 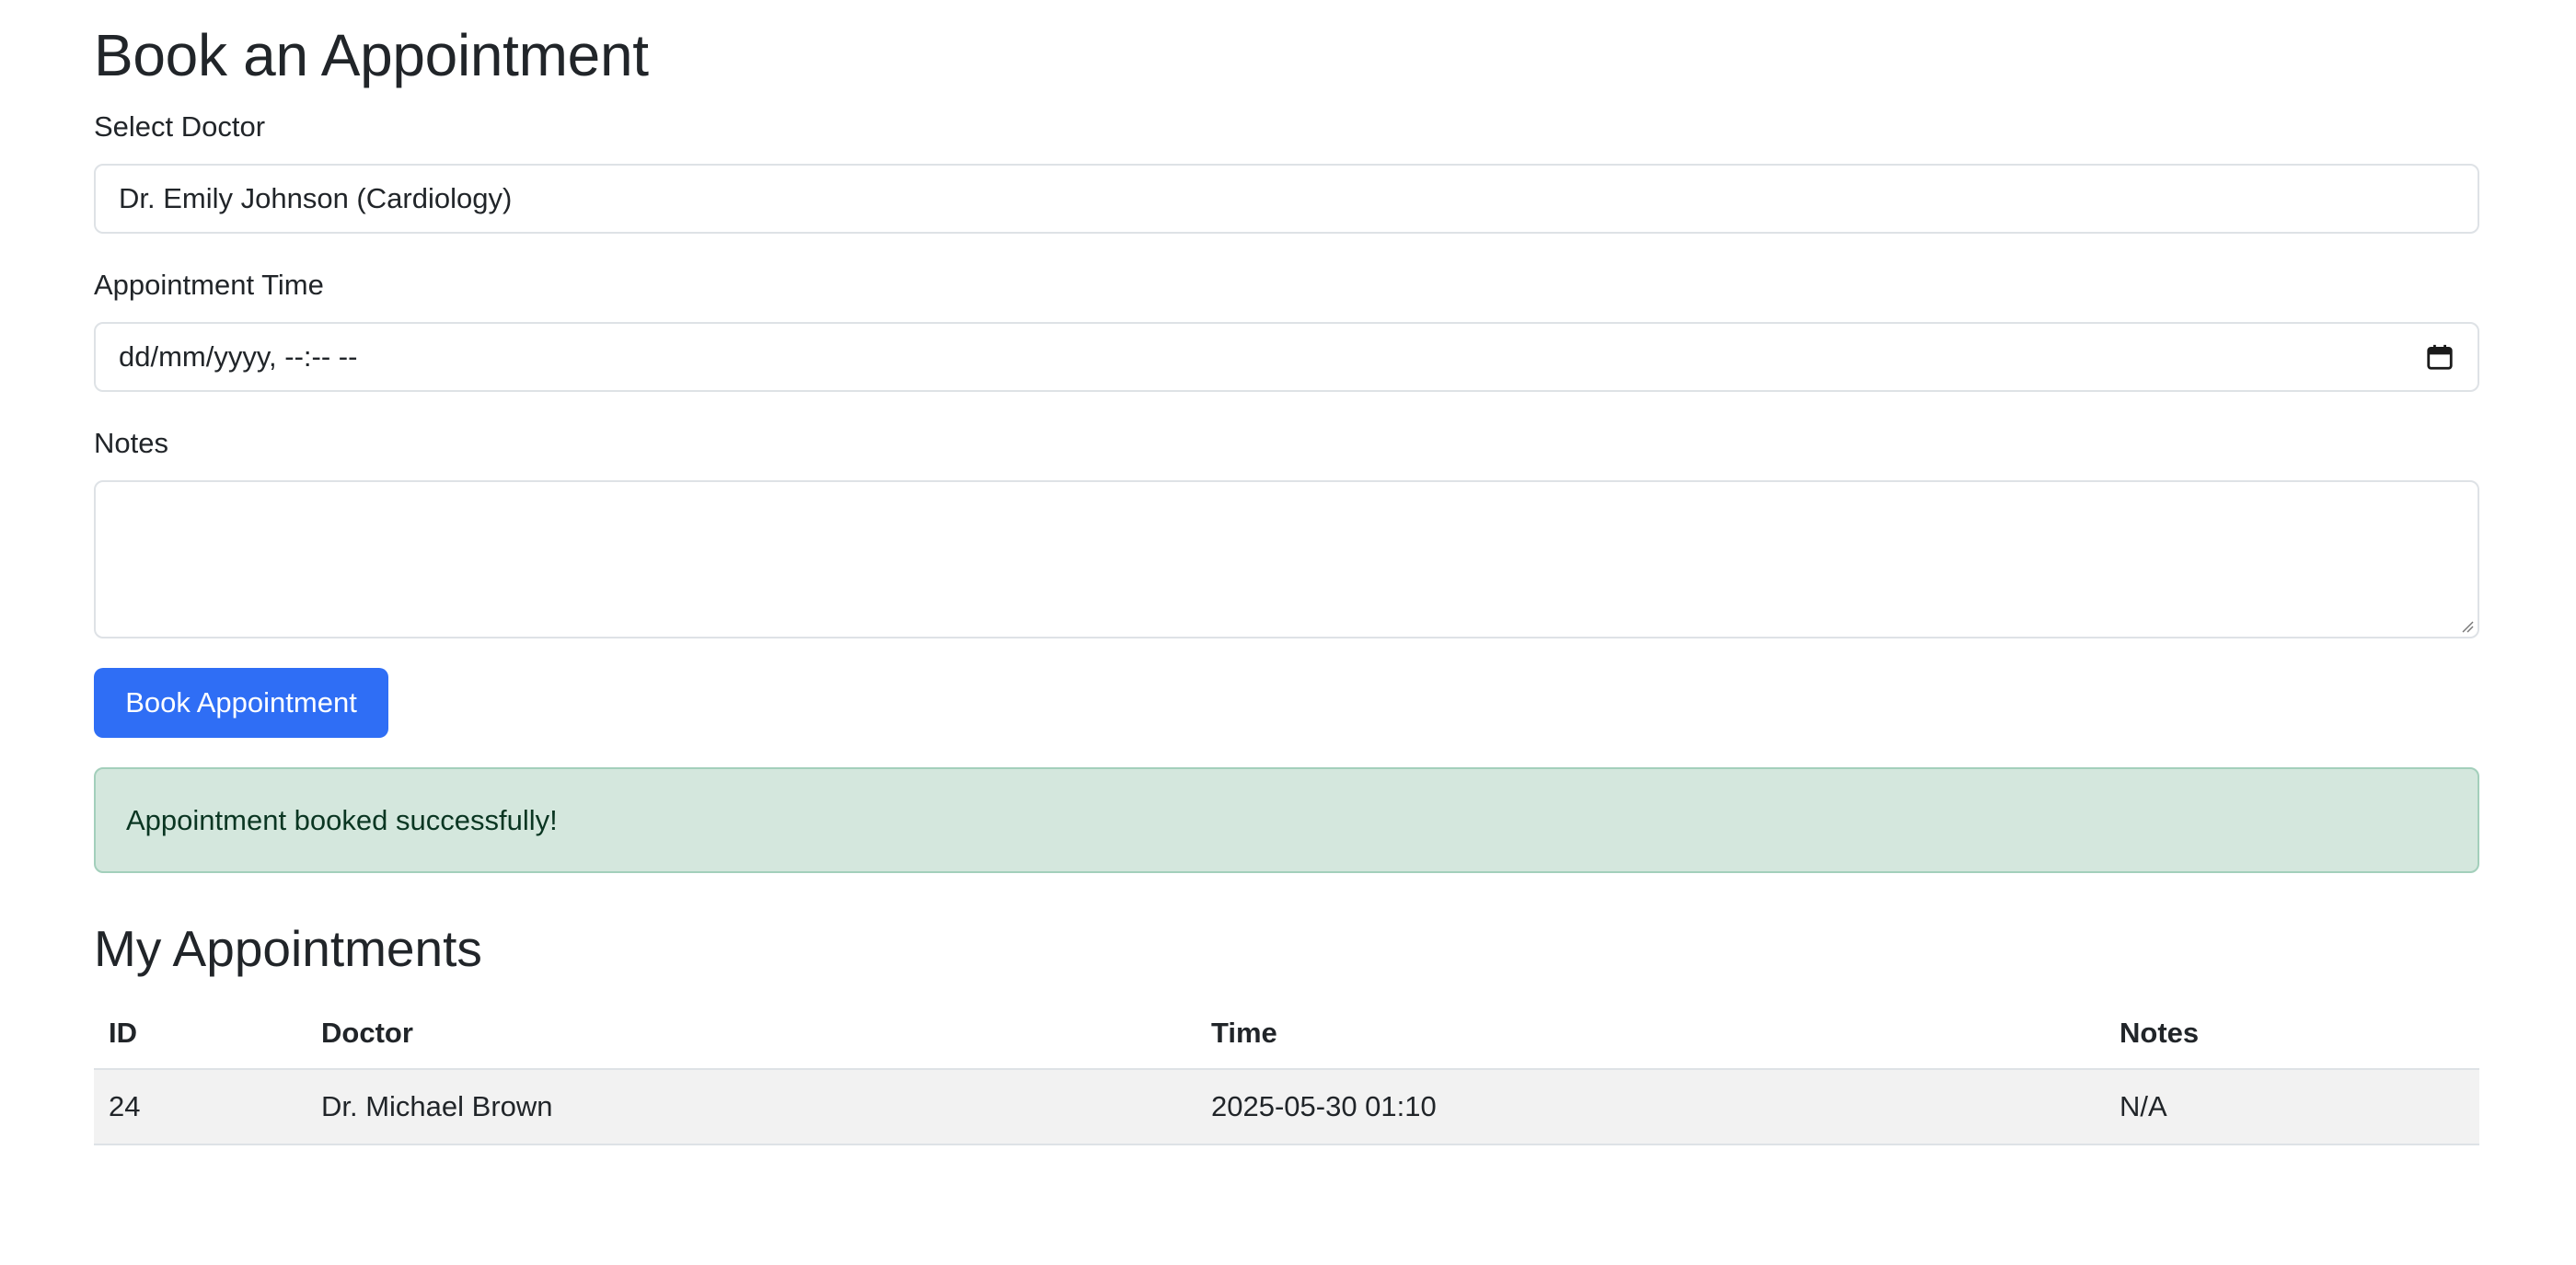 What do you see at coordinates (131, 443) in the screenshot?
I see `notes-label: Notes` at bounding box center [131, 443].